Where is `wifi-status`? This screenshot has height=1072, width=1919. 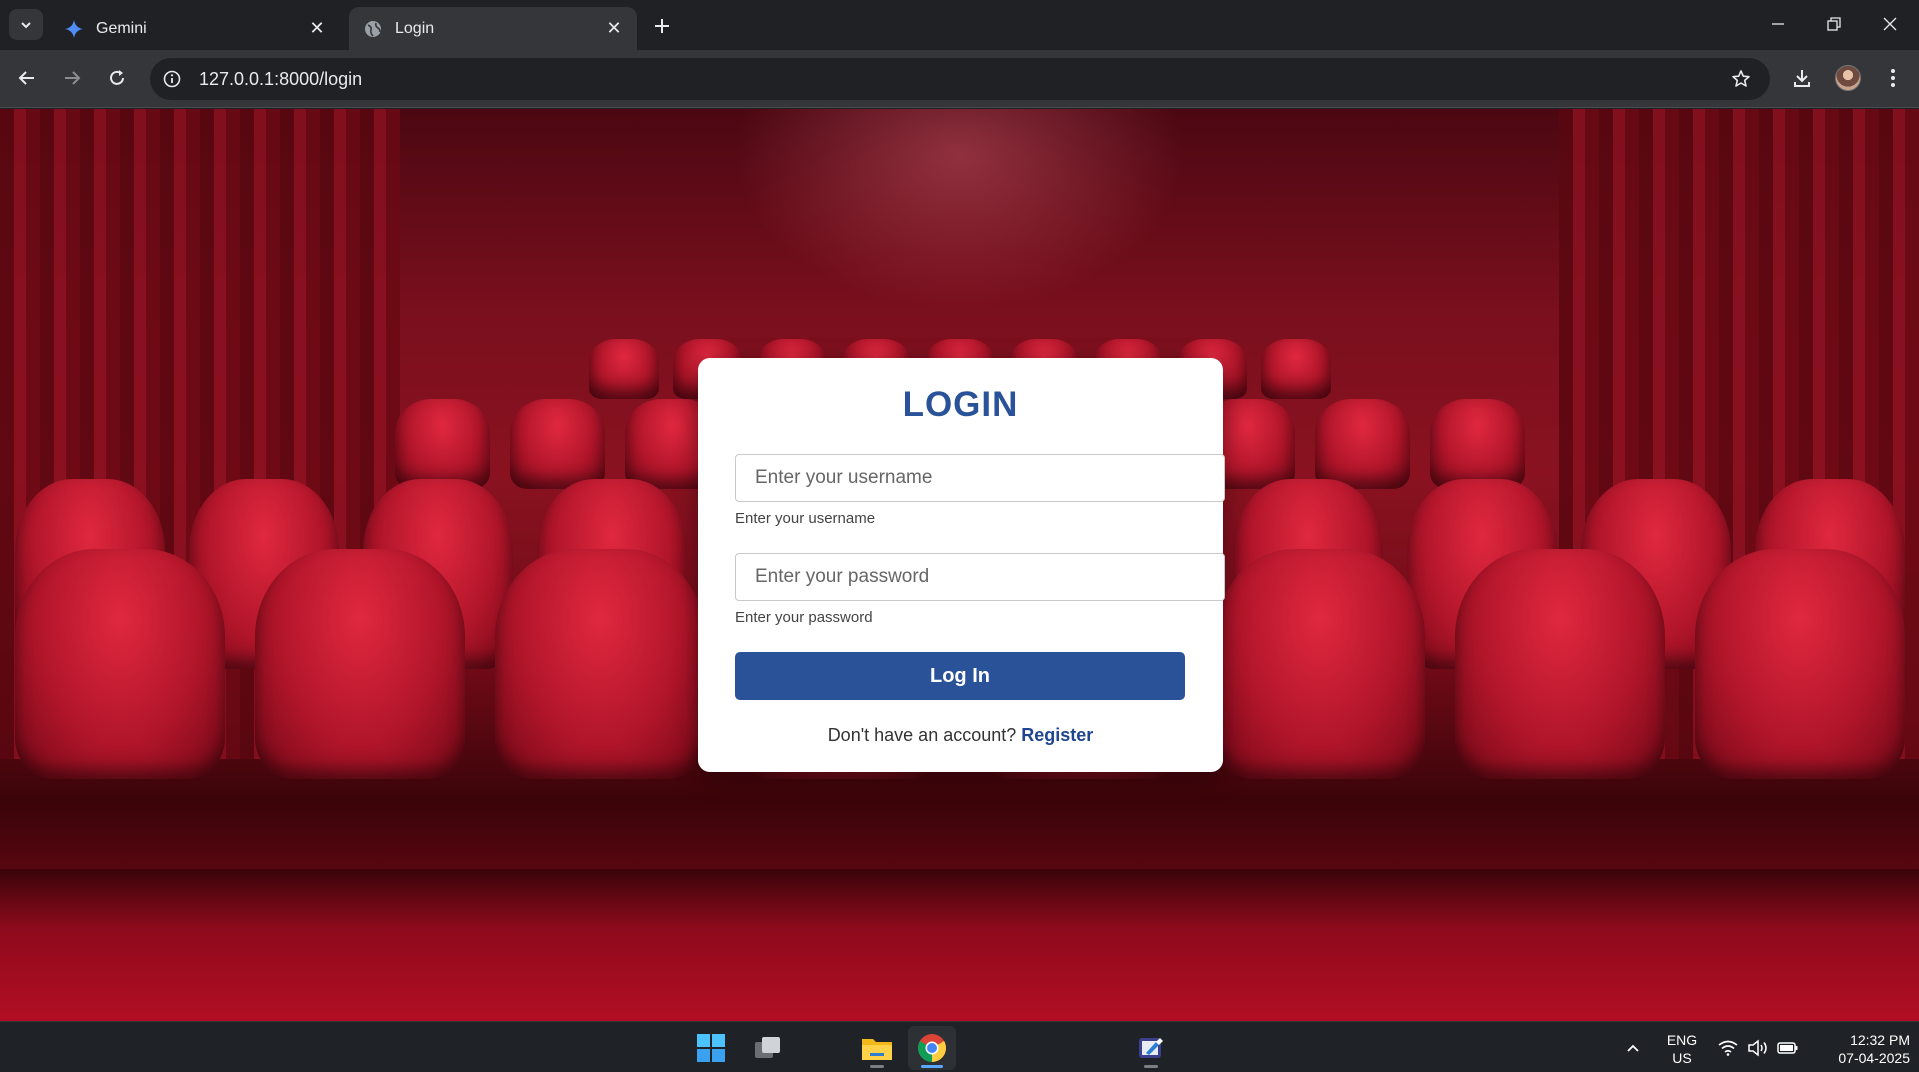 wifi-status is located at coordinates (1728, 1047).